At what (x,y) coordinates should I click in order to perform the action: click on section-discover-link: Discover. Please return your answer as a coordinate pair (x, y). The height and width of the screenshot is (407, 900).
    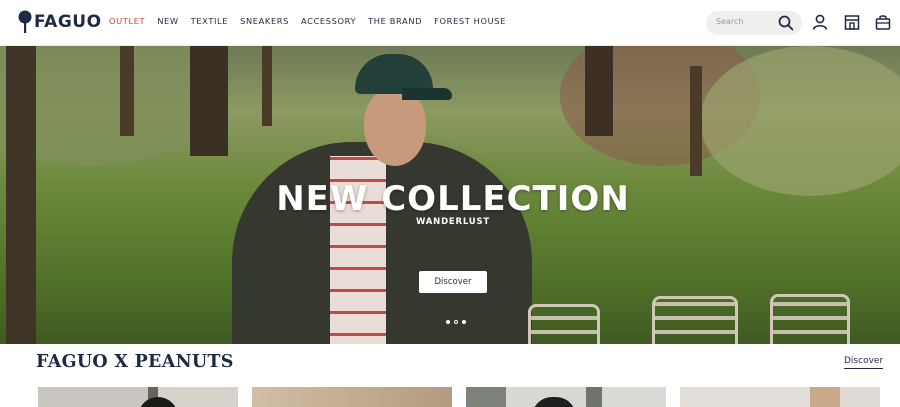
    Looking at the image, I should click on (864, 362).